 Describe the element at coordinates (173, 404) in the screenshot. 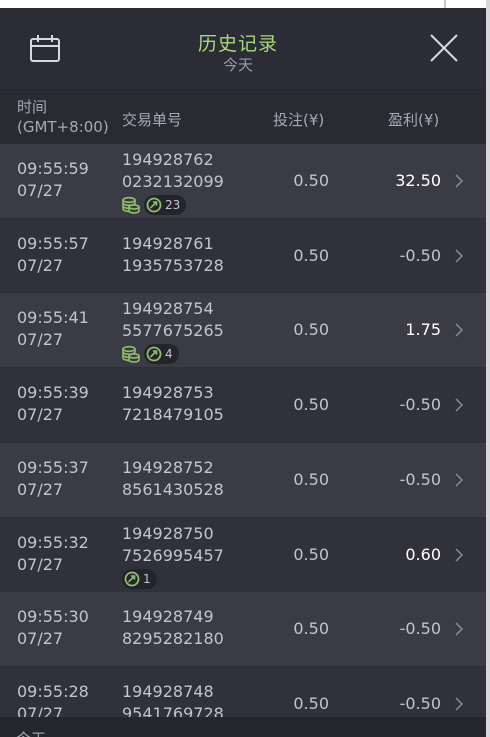

I see `row-order-id: 194928753 7218479105` at that location.